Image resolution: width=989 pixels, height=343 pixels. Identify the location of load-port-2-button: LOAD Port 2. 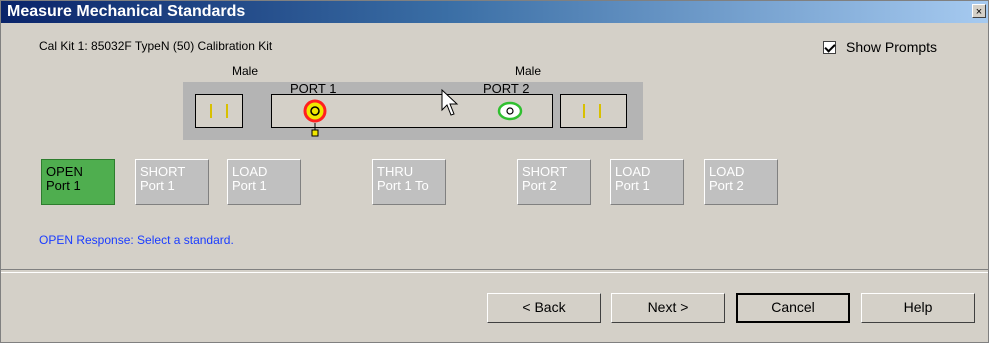
(741, 182).